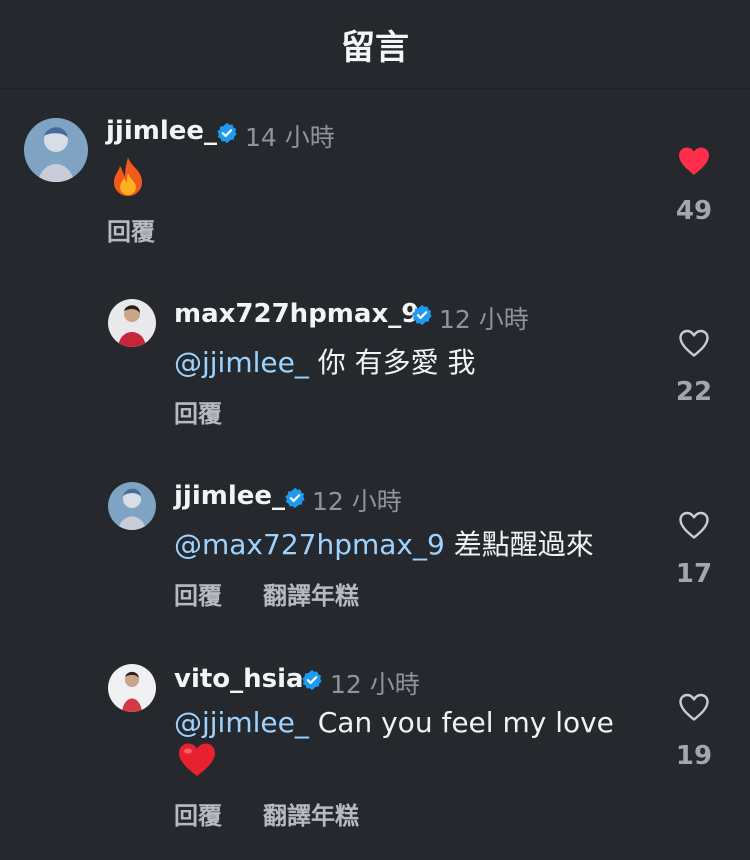 This screenshot has width=750, height=860. Describe the element at coordinates (694, 392) in the screenshot. I see `like-count: 22` at that location.